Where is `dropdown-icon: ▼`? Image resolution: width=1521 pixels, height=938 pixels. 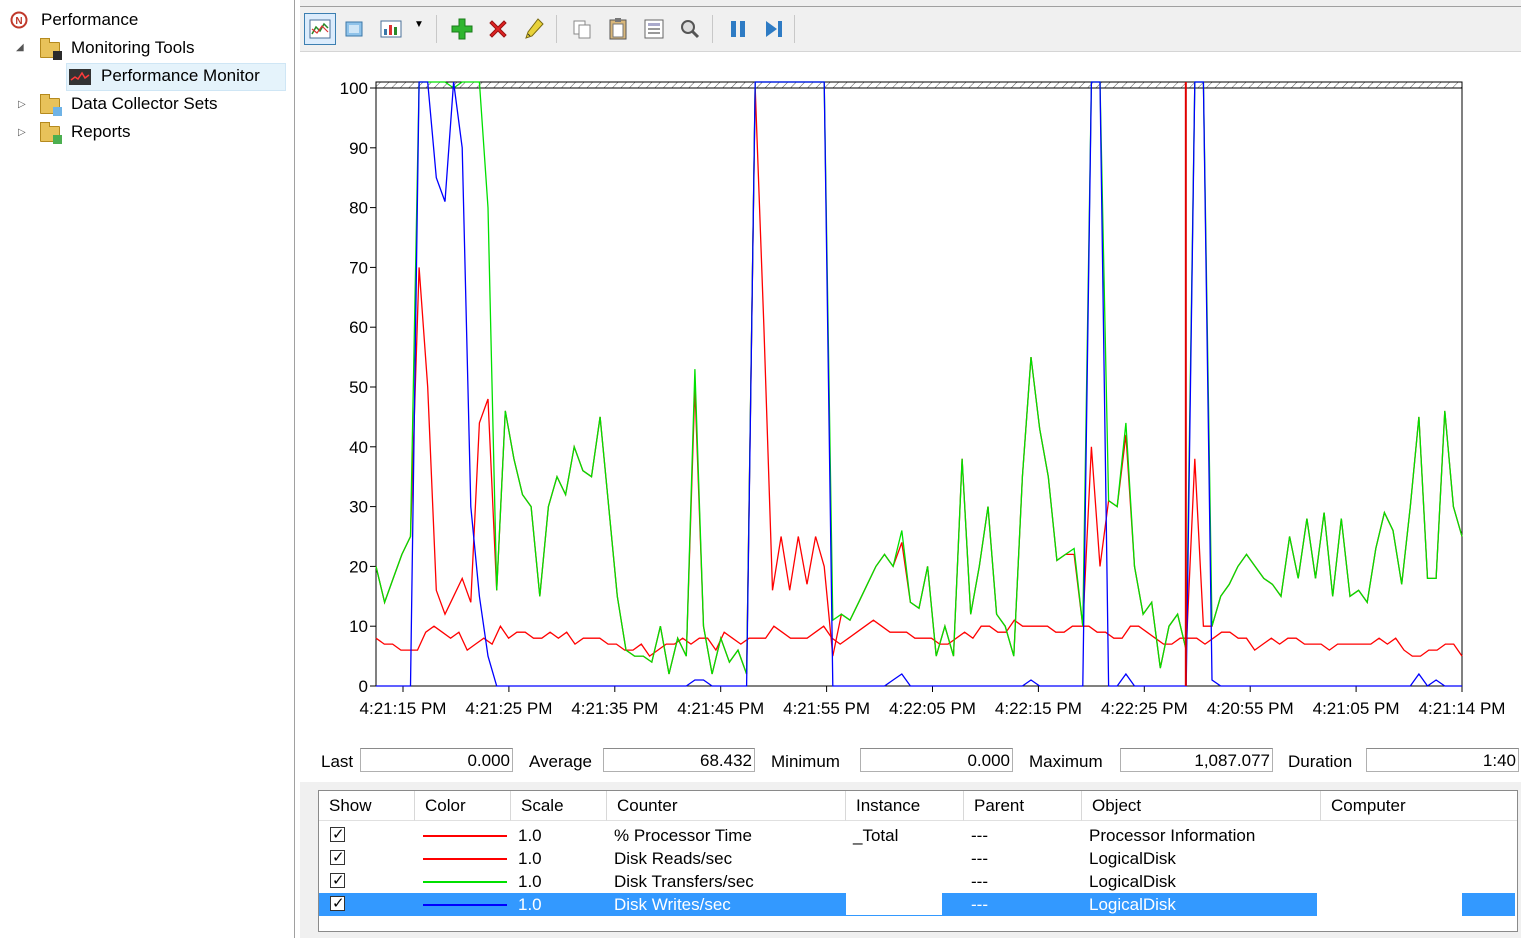
dropdown-icon: ▼ is located at coordinates (419, 24).